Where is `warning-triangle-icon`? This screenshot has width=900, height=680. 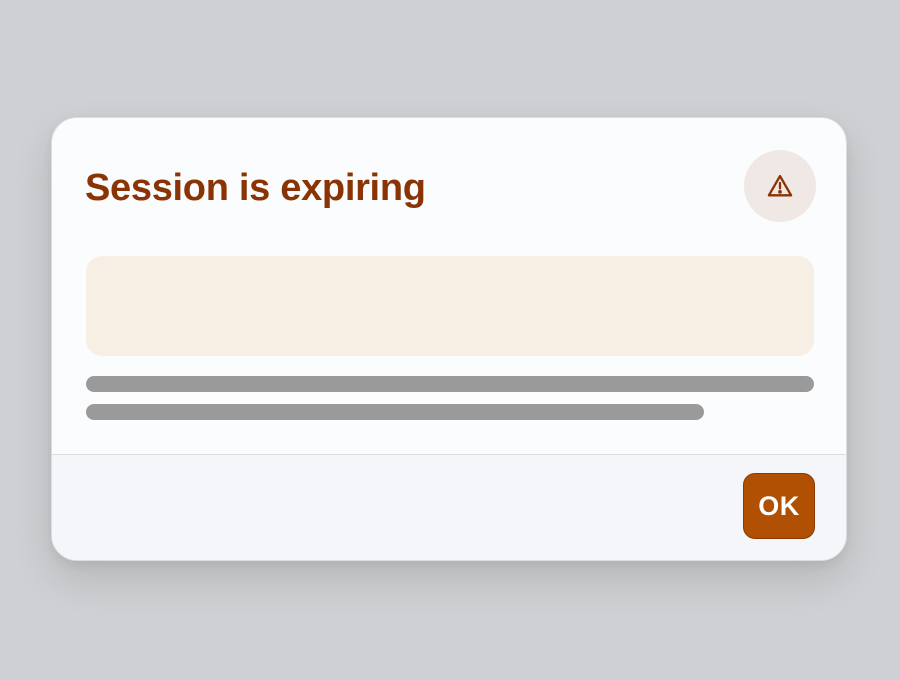
warning-triangle-icon is located at coordinates (780, 186).